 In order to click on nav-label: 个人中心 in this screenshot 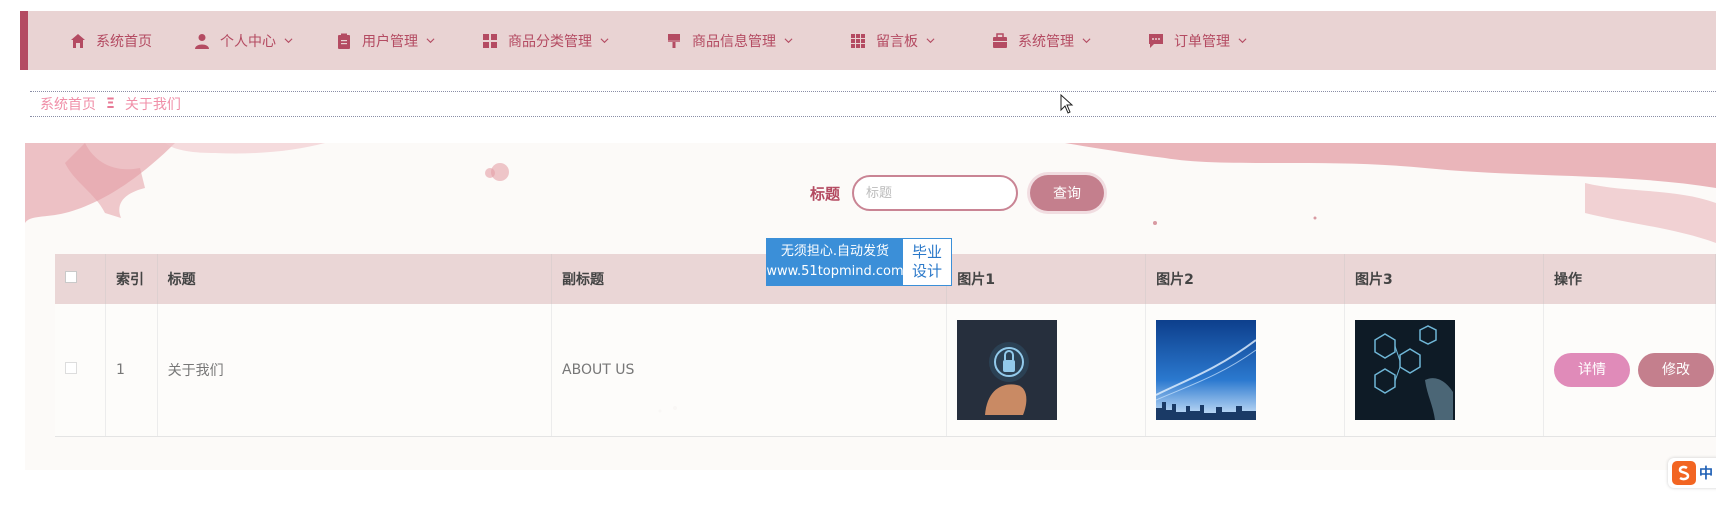, I will do `click(248, 41)`.